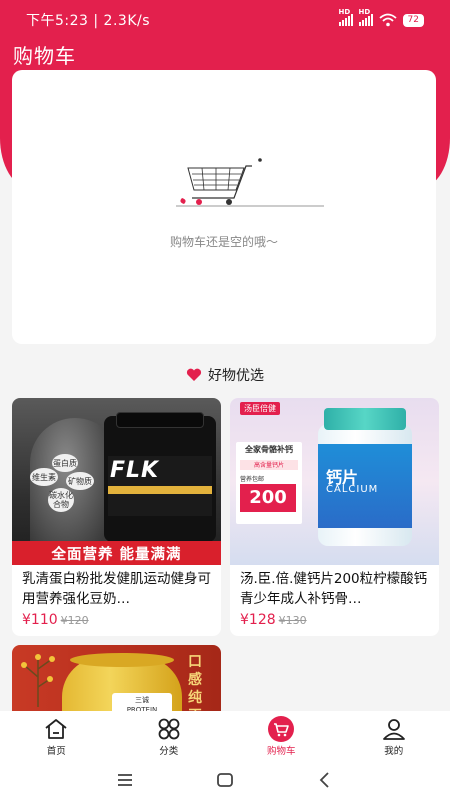 Image resolution: width=450 pixels, height=800 pixels. Describe the element at coordinates (74, 620) in the screenshot. I see `product-original-price: ¥120` at that location.